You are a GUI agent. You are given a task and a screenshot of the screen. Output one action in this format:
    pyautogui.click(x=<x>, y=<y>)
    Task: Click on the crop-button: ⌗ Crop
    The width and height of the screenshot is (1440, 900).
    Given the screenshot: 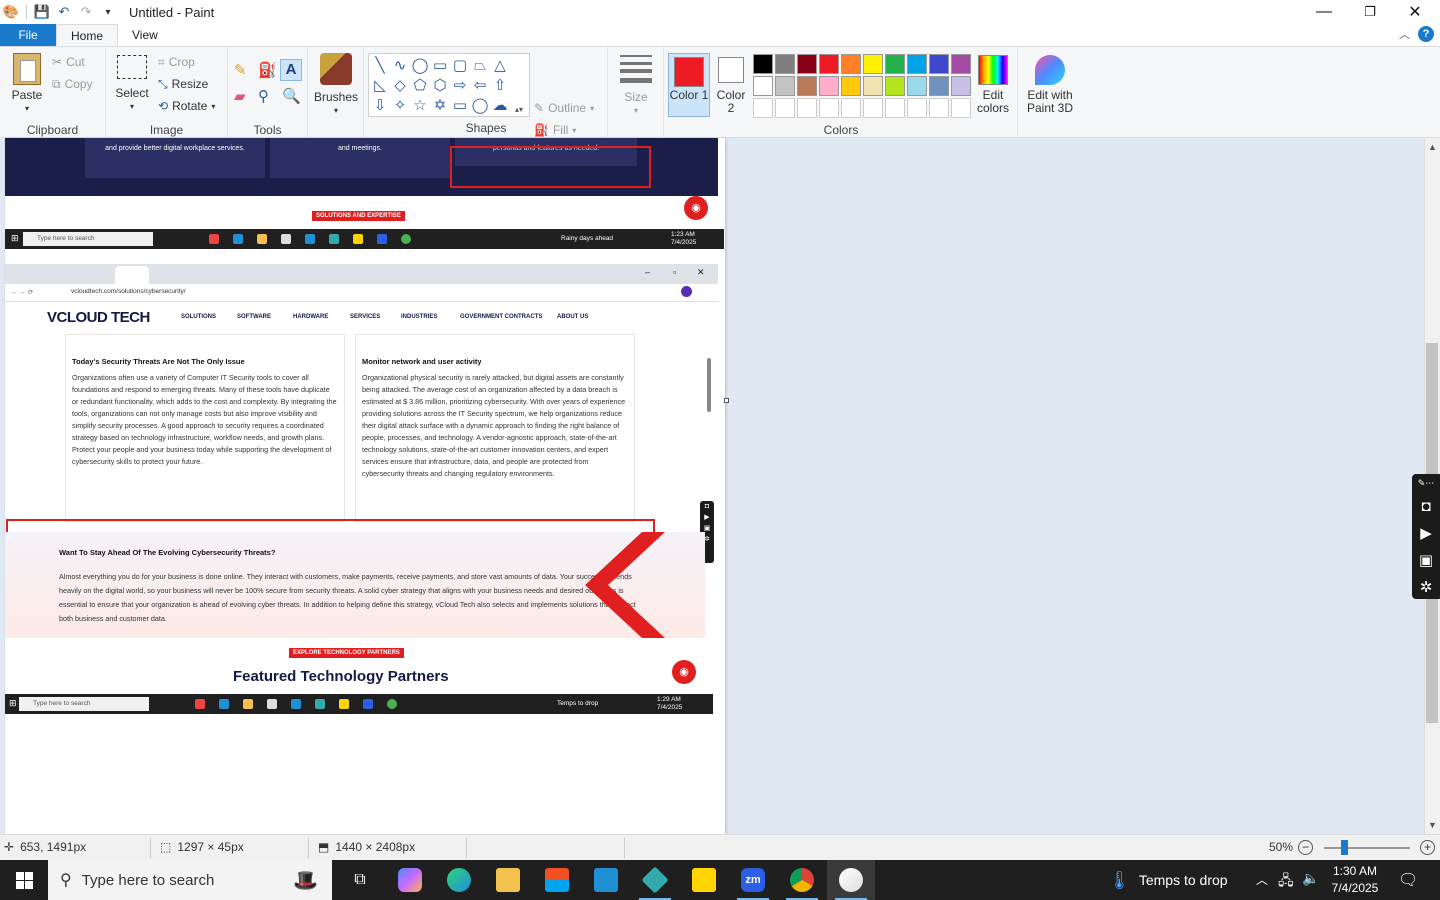 What is the action you would take?
    pyautogui.click(x=176, y=62)
    